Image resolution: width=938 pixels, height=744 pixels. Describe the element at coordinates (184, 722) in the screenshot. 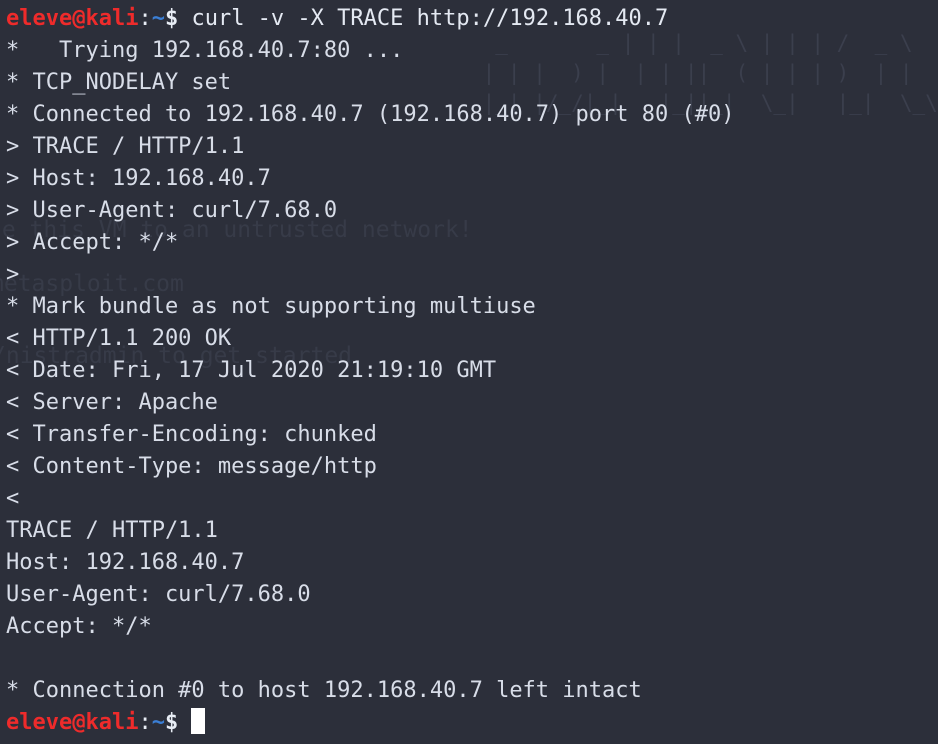

I see `prompt-spacer` at that location.